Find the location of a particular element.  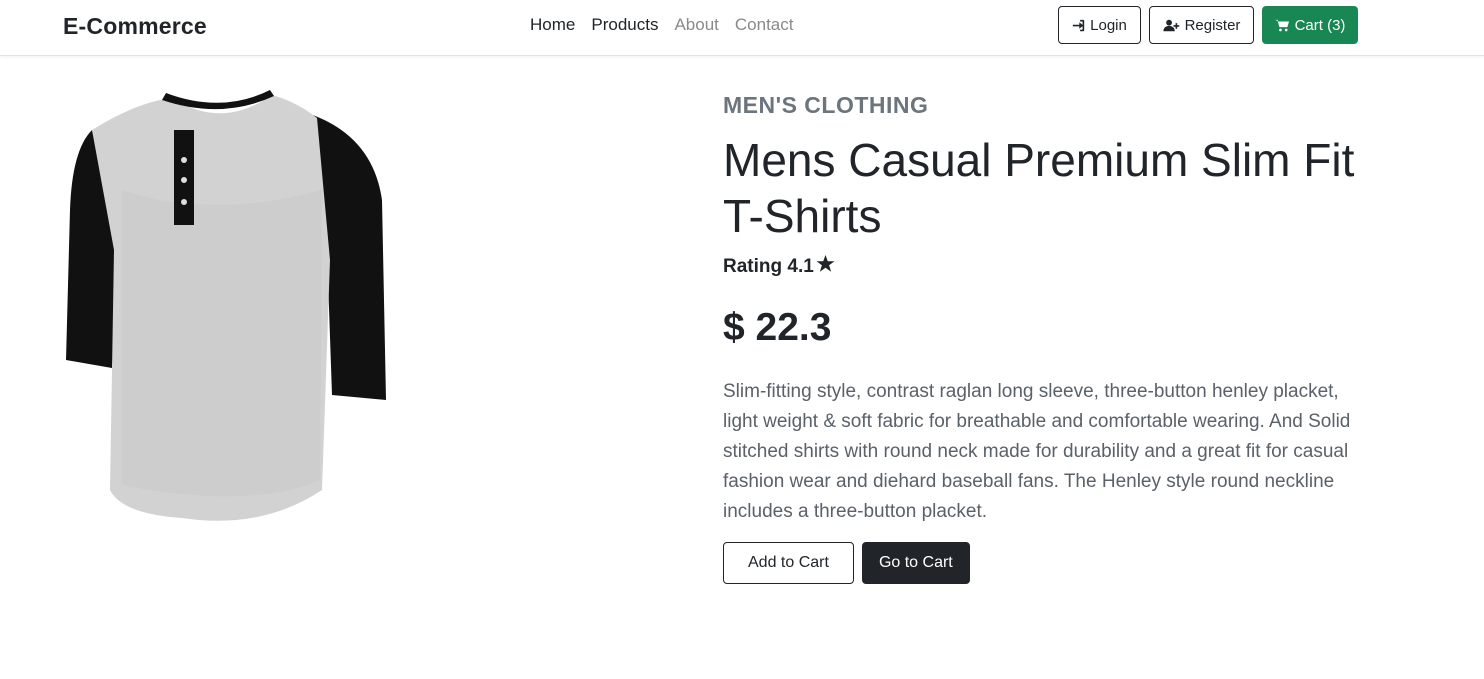

nav-link-home: Home is located at coordinates (552, 25).